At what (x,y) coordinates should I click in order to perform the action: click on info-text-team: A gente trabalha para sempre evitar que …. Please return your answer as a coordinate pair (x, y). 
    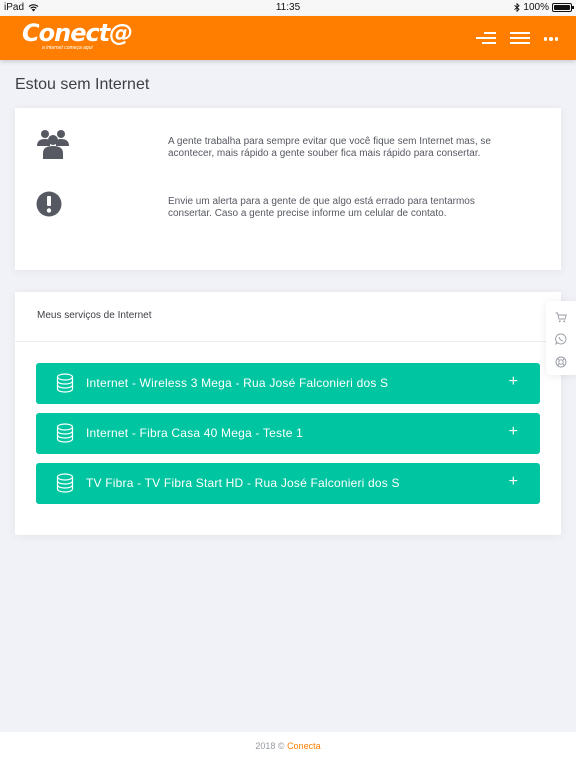
    Looking at the image, I should click on (329, 147).